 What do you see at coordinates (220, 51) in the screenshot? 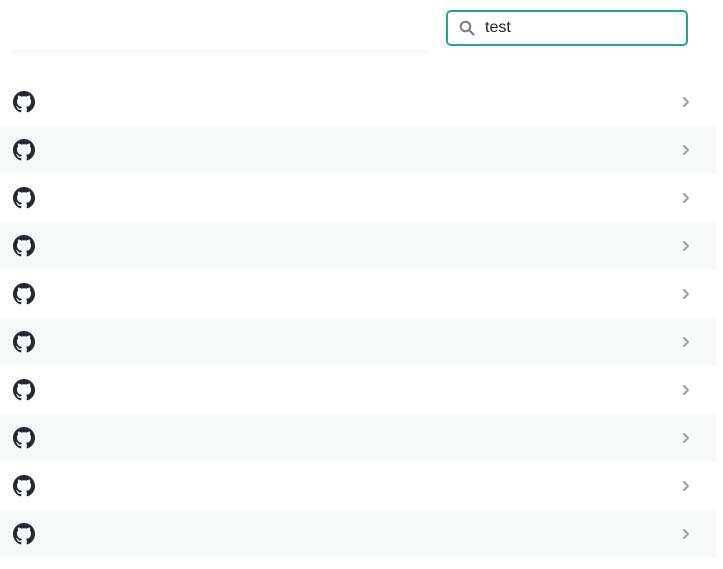
I see `tabs-underline` at bounding box center [220, 51].